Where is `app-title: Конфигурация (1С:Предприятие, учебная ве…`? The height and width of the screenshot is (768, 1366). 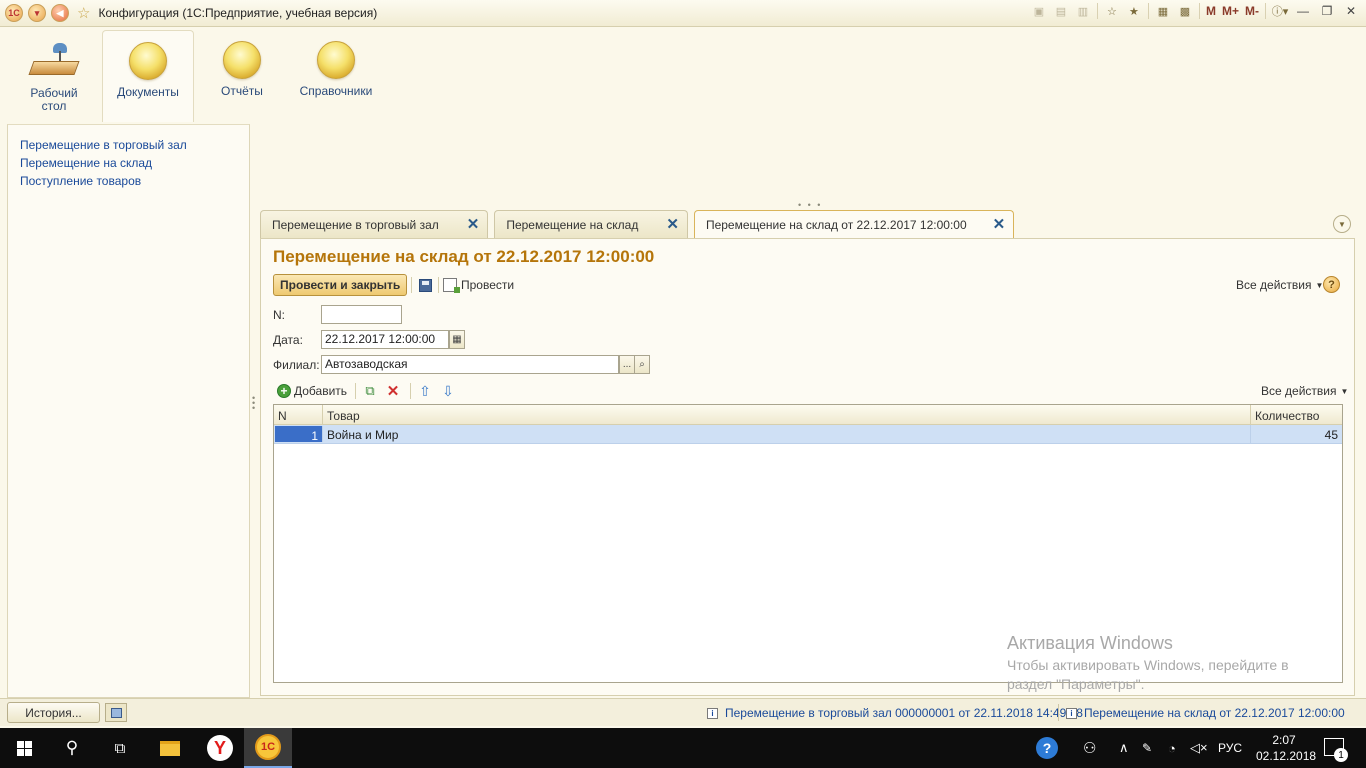 app-title: Конфигурация (1С:Предприятие, учебная ве… is located at coordinates (238, 13).